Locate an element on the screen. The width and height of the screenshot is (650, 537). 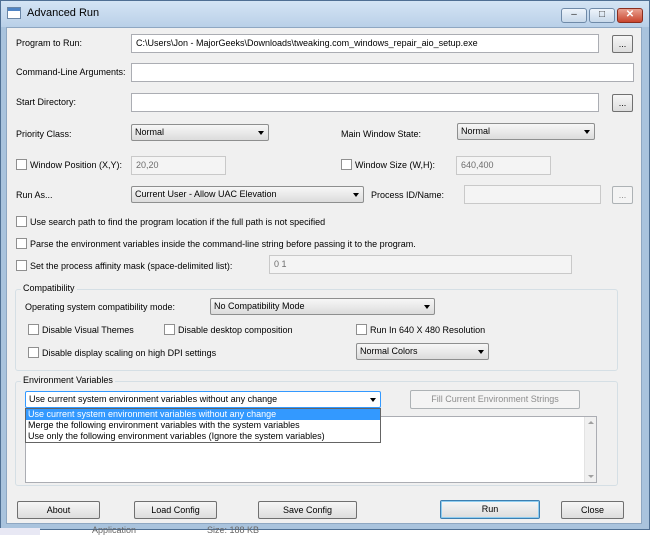
window-title: Advanced Run is located at coordinates (63, 13).